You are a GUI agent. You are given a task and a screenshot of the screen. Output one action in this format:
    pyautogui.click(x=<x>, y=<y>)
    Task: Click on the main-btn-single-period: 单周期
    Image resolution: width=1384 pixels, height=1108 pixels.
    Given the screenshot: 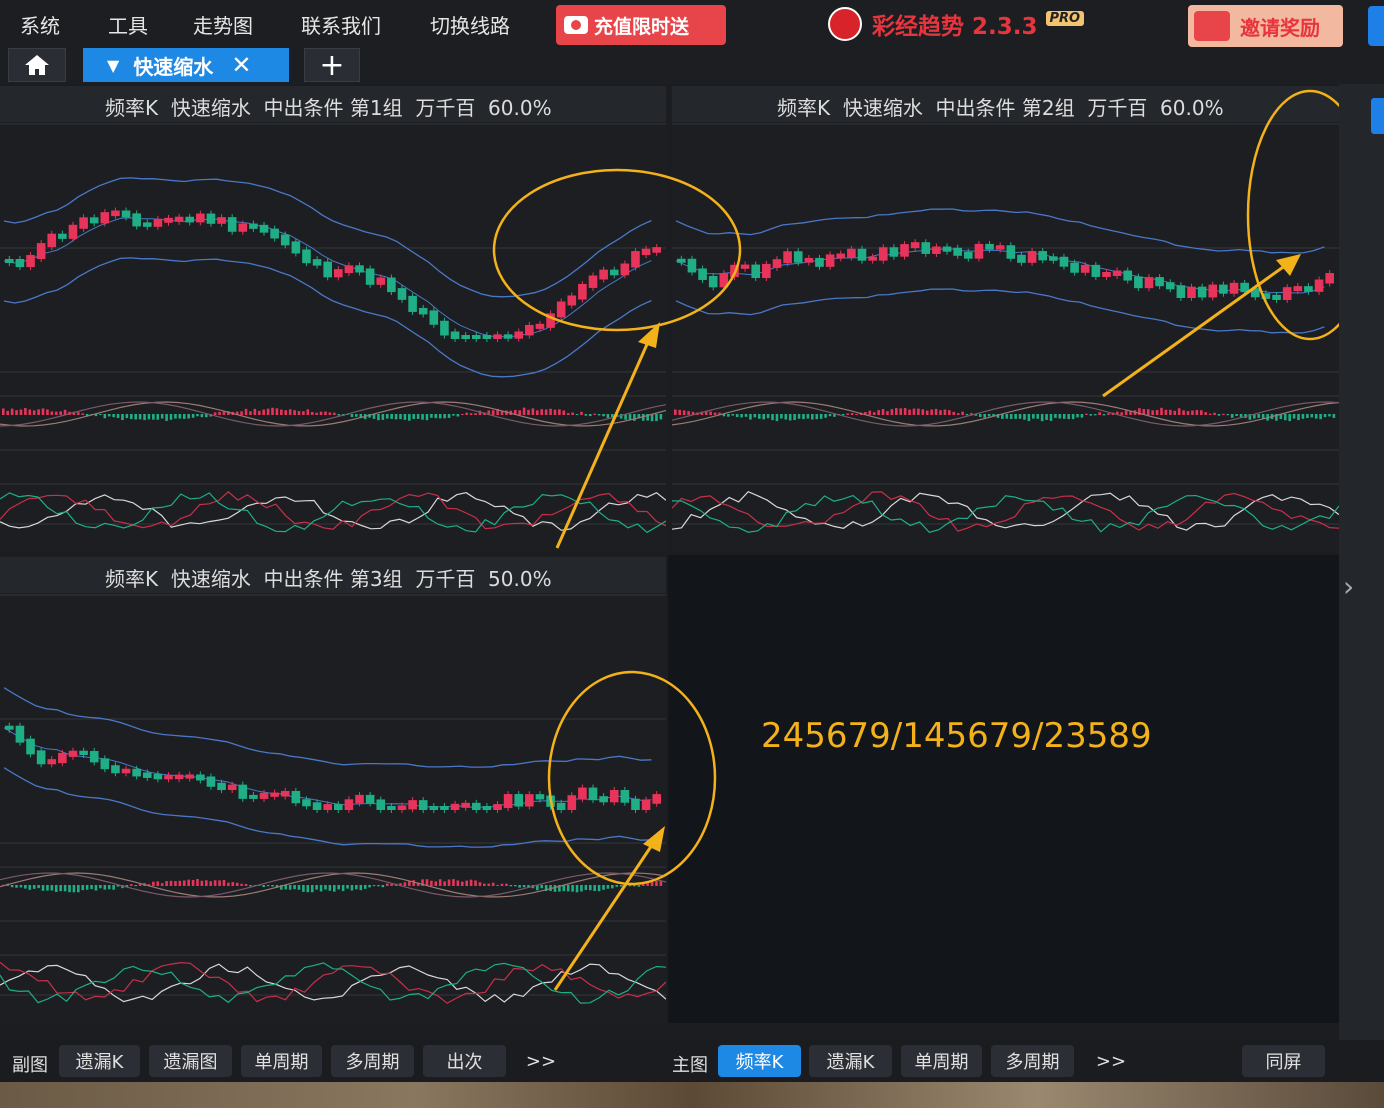 What is the action you would take?
    pyautogui.click(x=941, y=1061)
    